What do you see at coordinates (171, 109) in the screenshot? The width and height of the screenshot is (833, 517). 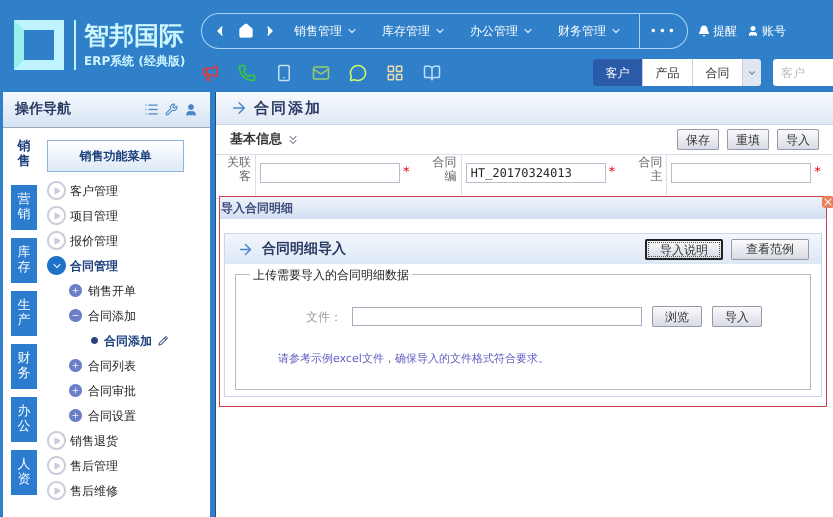 I see `settings-icon` at bounding box center [171, 109].